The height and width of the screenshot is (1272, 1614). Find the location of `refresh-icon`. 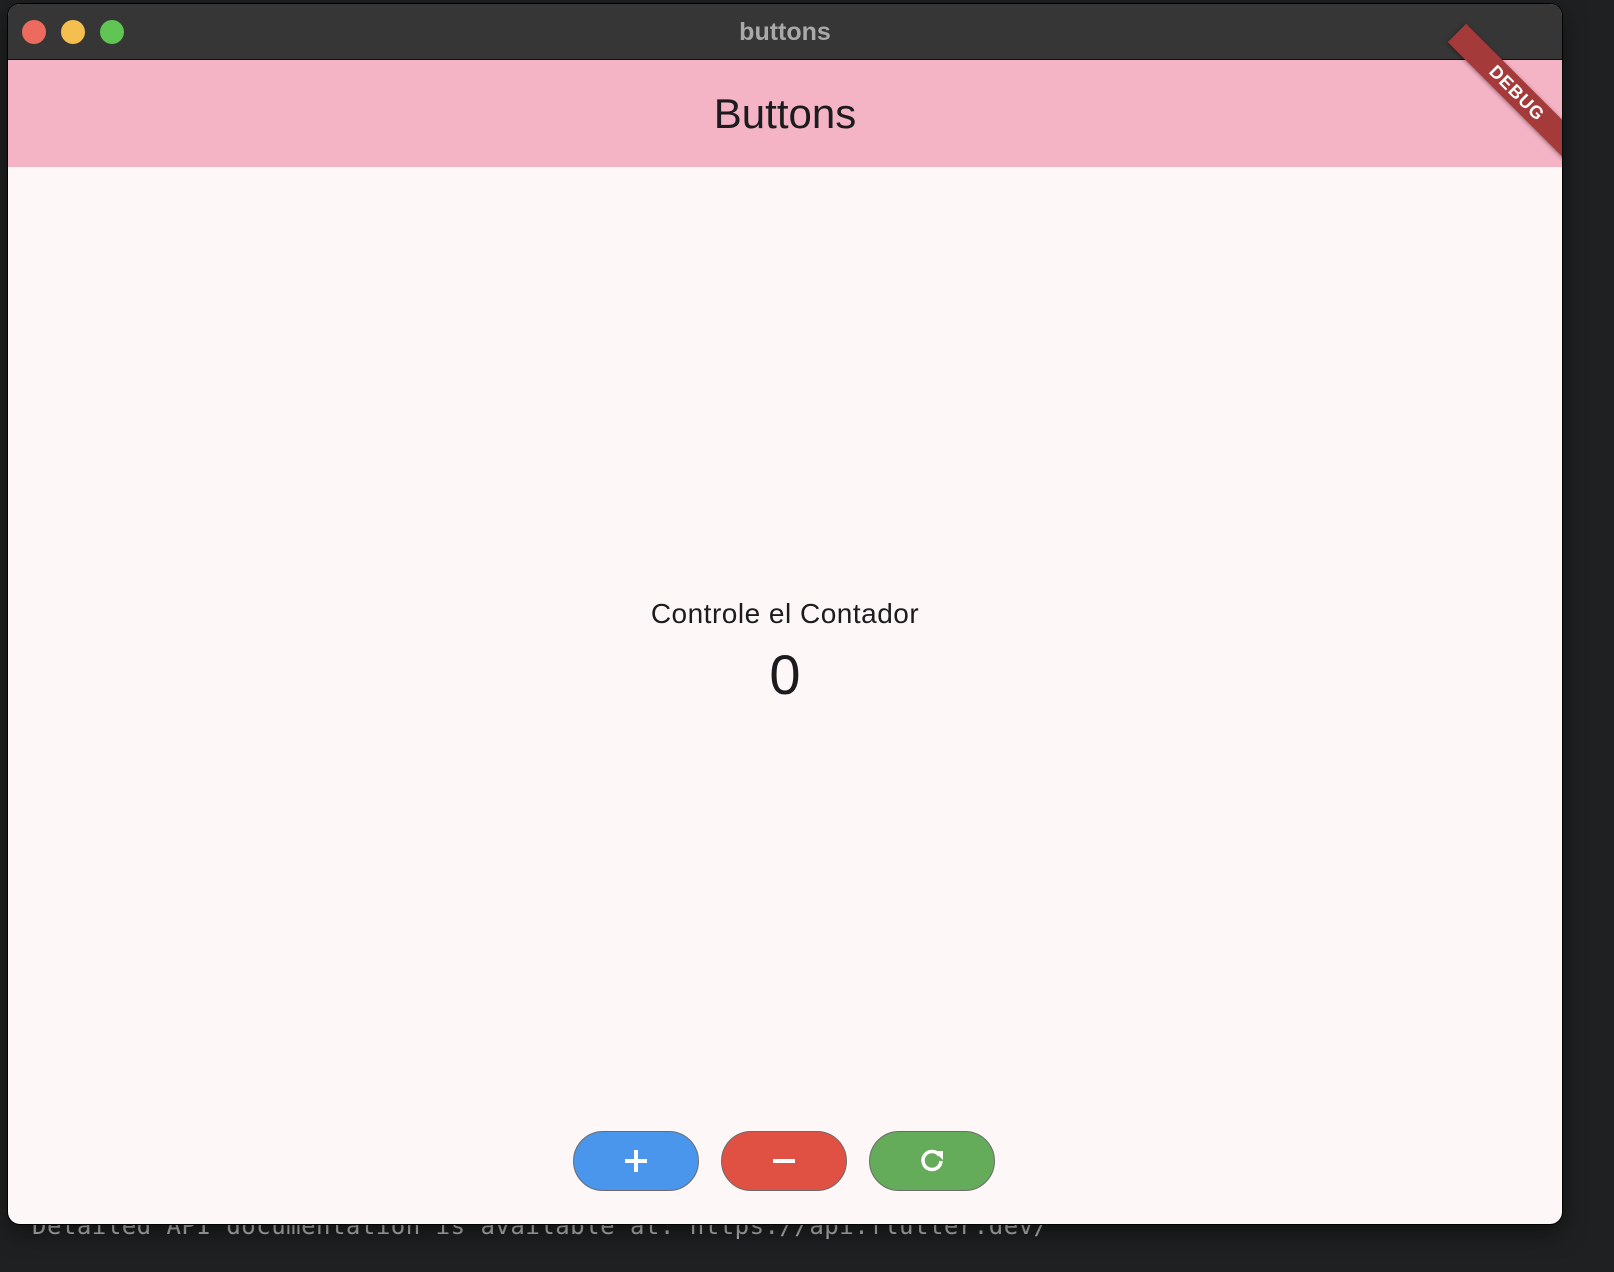

refresh-icon is located at coordinates (932, 1160).